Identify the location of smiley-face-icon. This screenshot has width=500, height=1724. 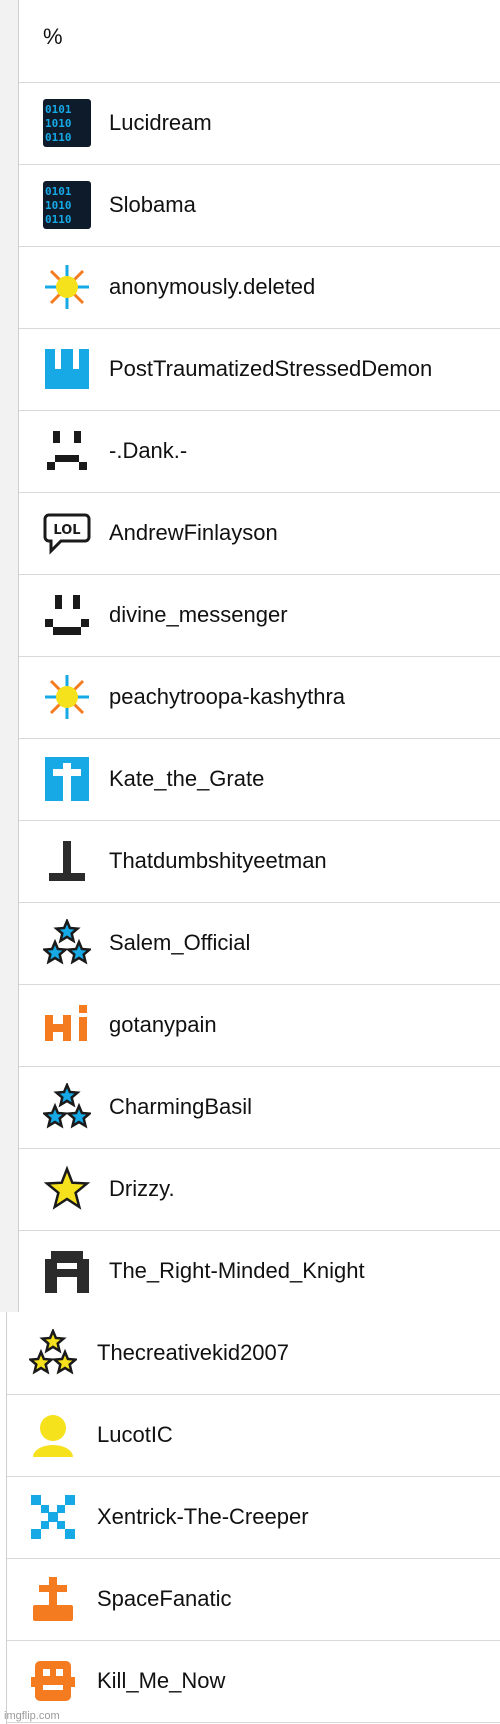
(67, 615).